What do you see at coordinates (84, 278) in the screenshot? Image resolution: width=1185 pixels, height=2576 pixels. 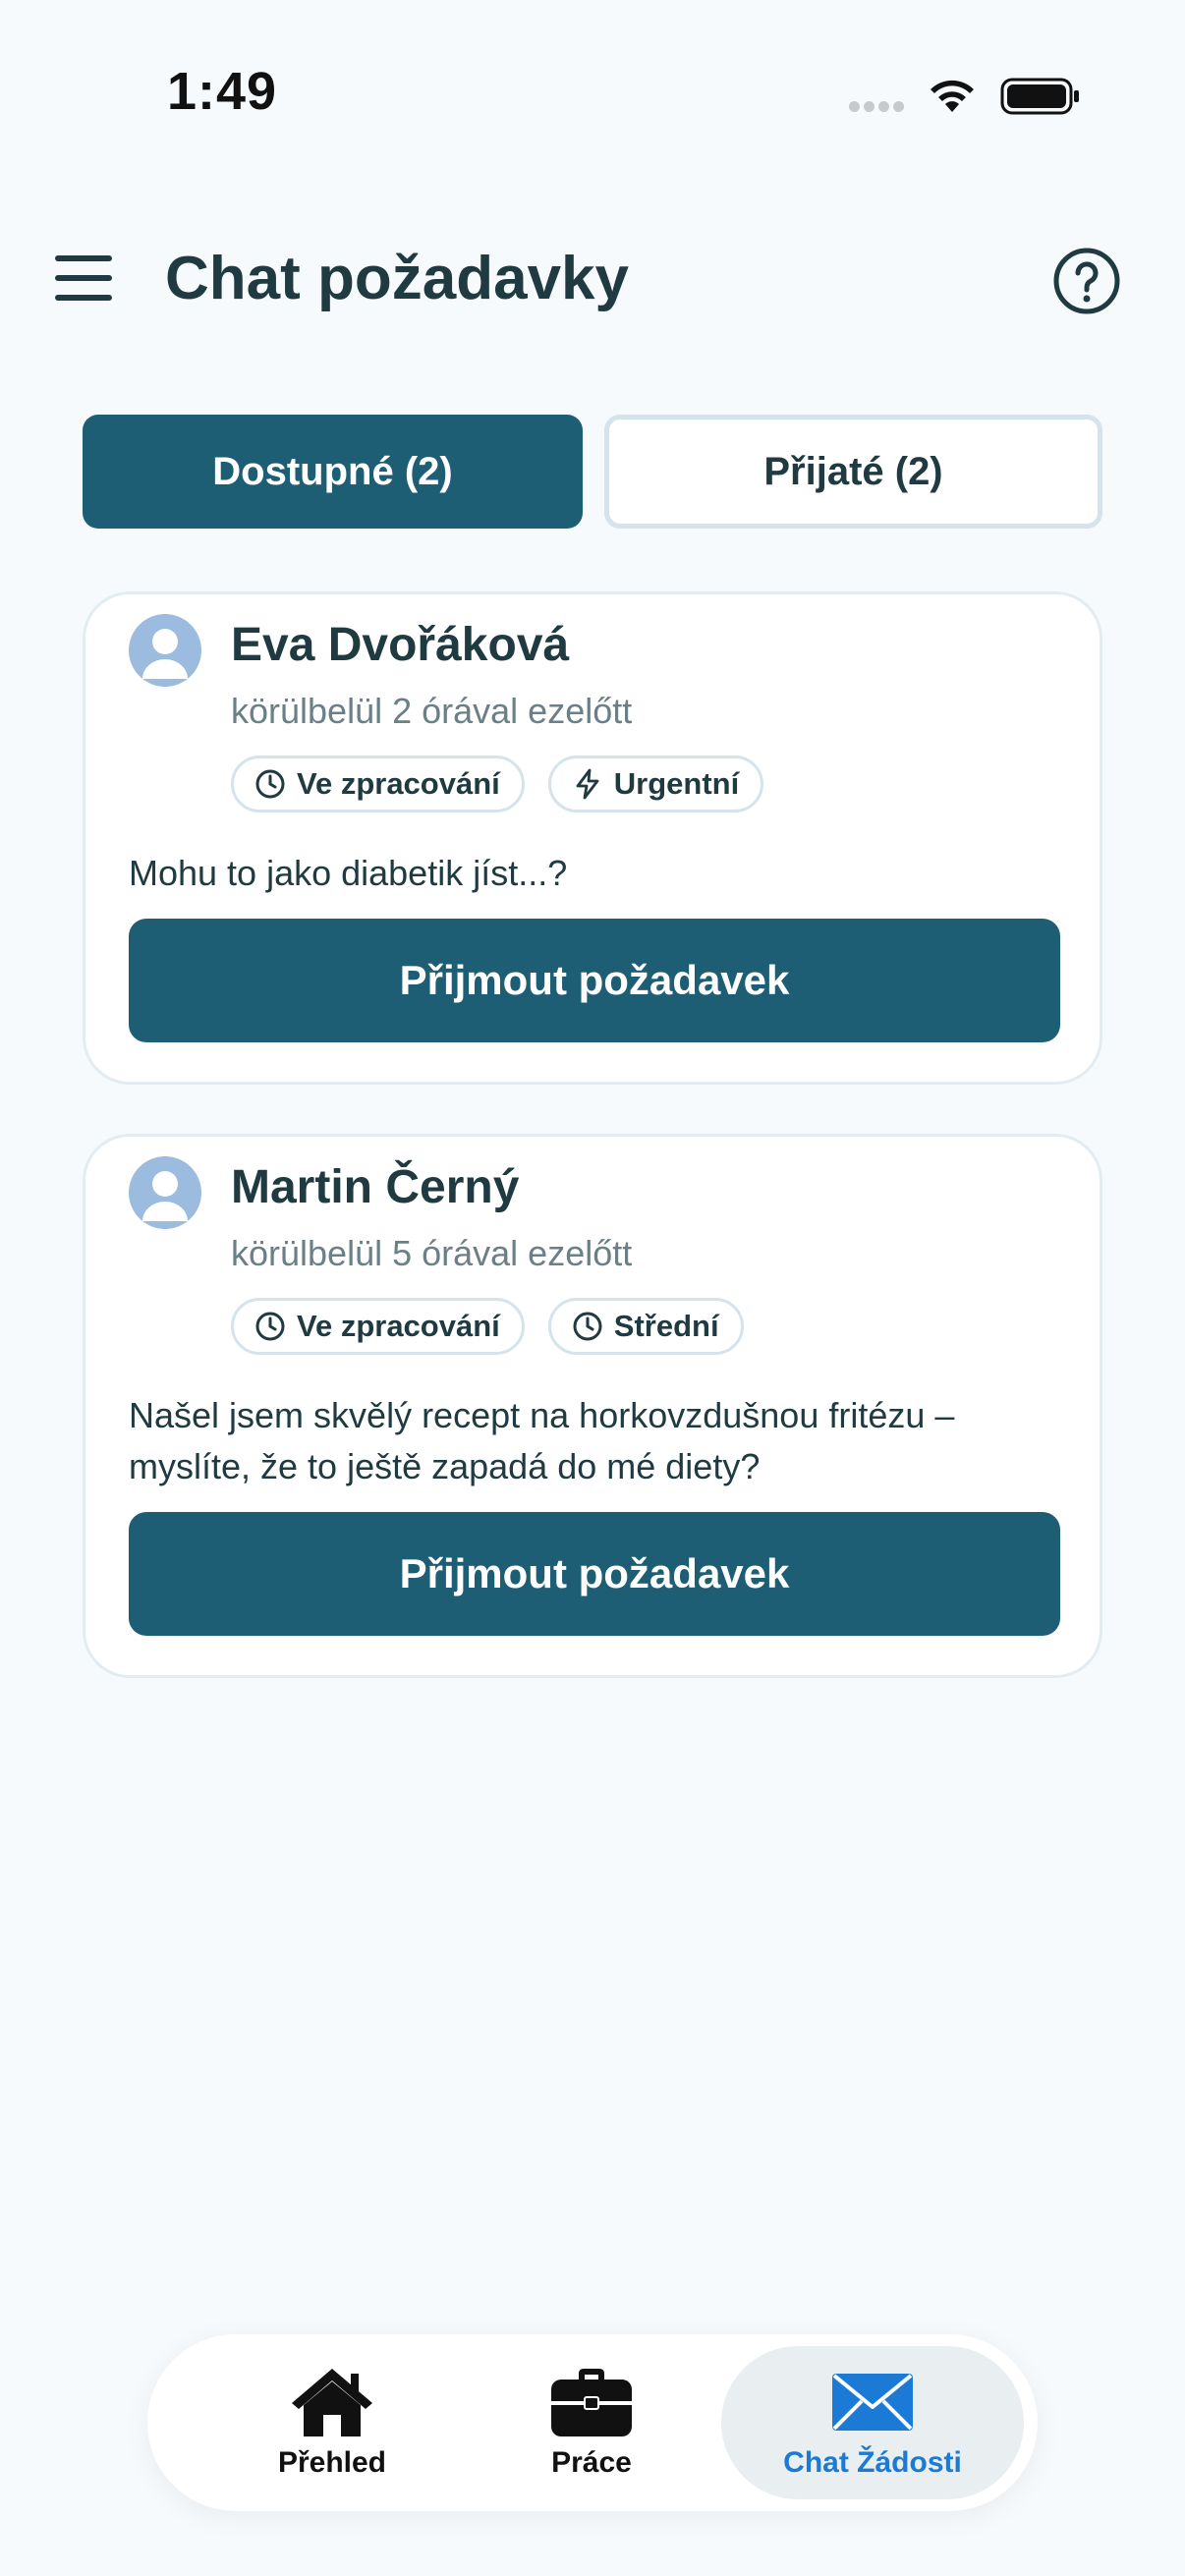 I see `menu-icon` at bounding box center [84, 278].